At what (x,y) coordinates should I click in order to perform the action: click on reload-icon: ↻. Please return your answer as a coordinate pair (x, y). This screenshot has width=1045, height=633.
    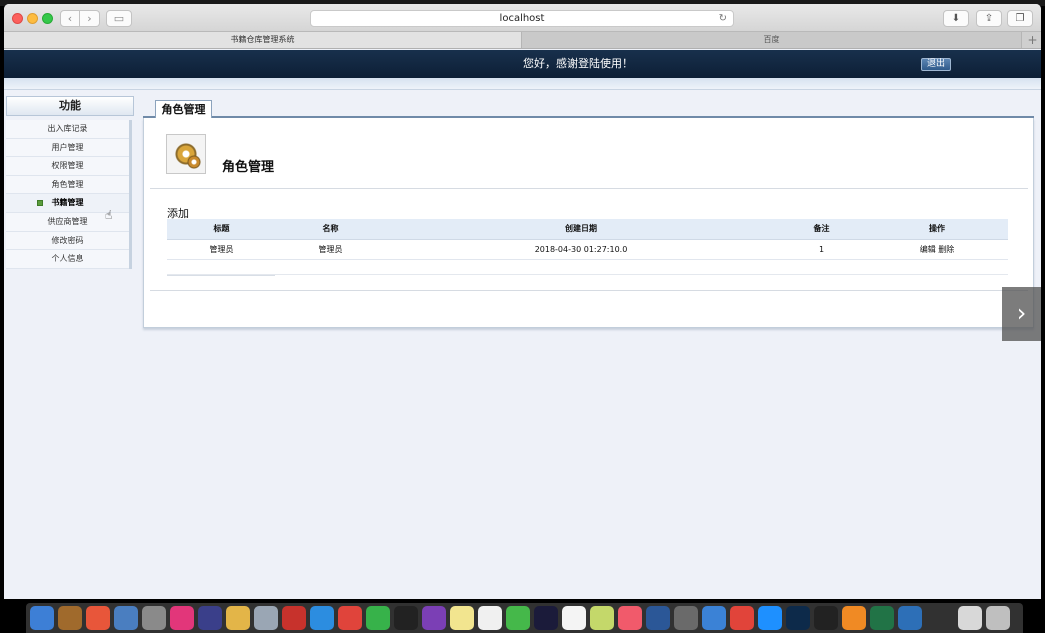
    Looking at the image, I should click on (723, 18).